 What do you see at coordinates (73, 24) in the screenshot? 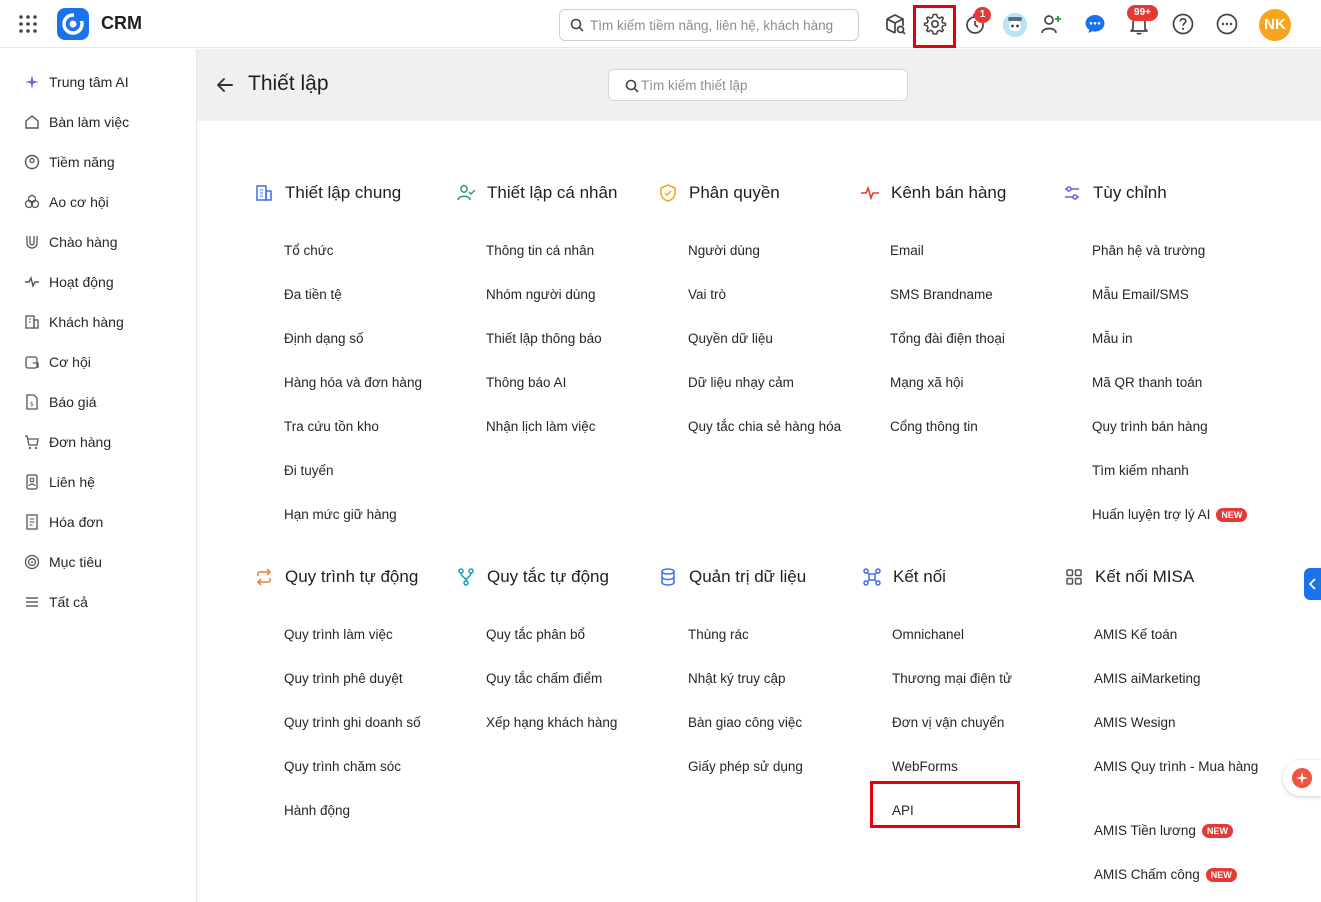
I see `crm-logo-icon` at bounding box center [73, 24].